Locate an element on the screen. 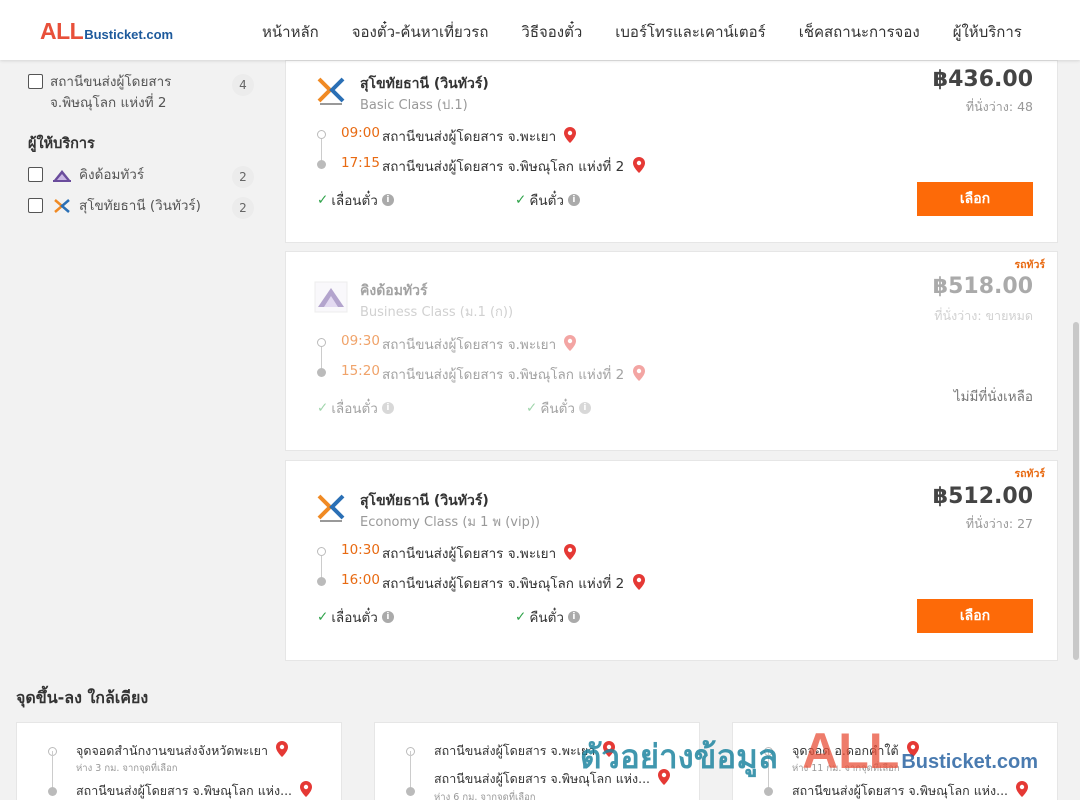  arrive-time: 17:15 is located at coordinates (360, 163).